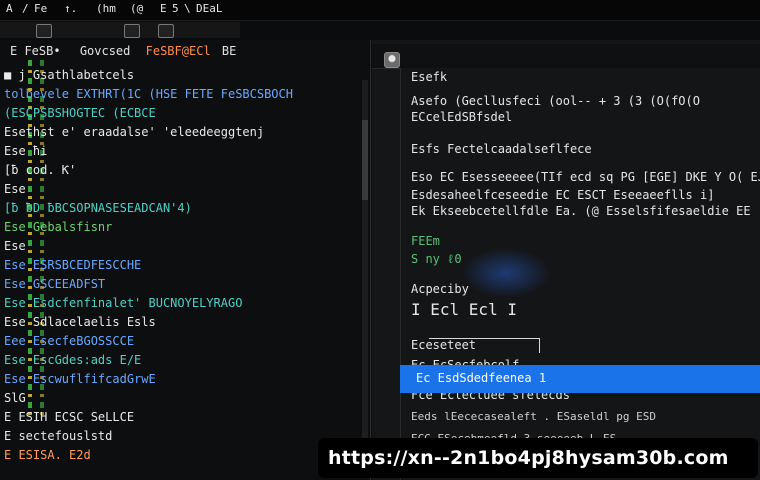  Describe the element at coordinates (528, 458) in the screenshot. I see `url-text: https://xn--2n1bo4pj8hysam30b.com` at that location.